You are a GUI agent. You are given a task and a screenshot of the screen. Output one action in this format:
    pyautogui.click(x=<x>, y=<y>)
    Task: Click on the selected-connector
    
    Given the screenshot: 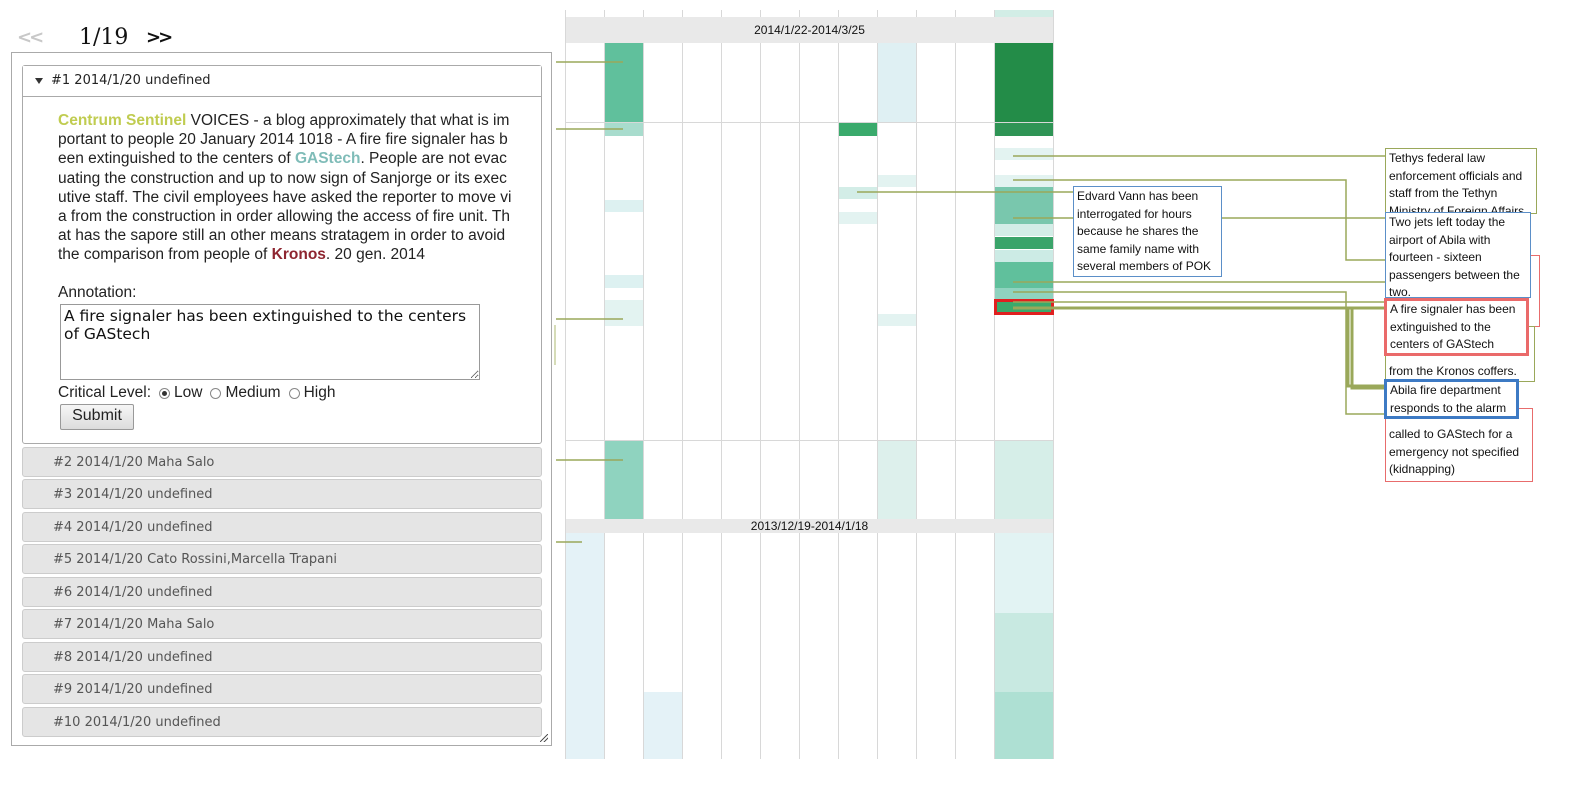 What is the action you would take?
    pyautogui.click(x=1199, y=348)
    